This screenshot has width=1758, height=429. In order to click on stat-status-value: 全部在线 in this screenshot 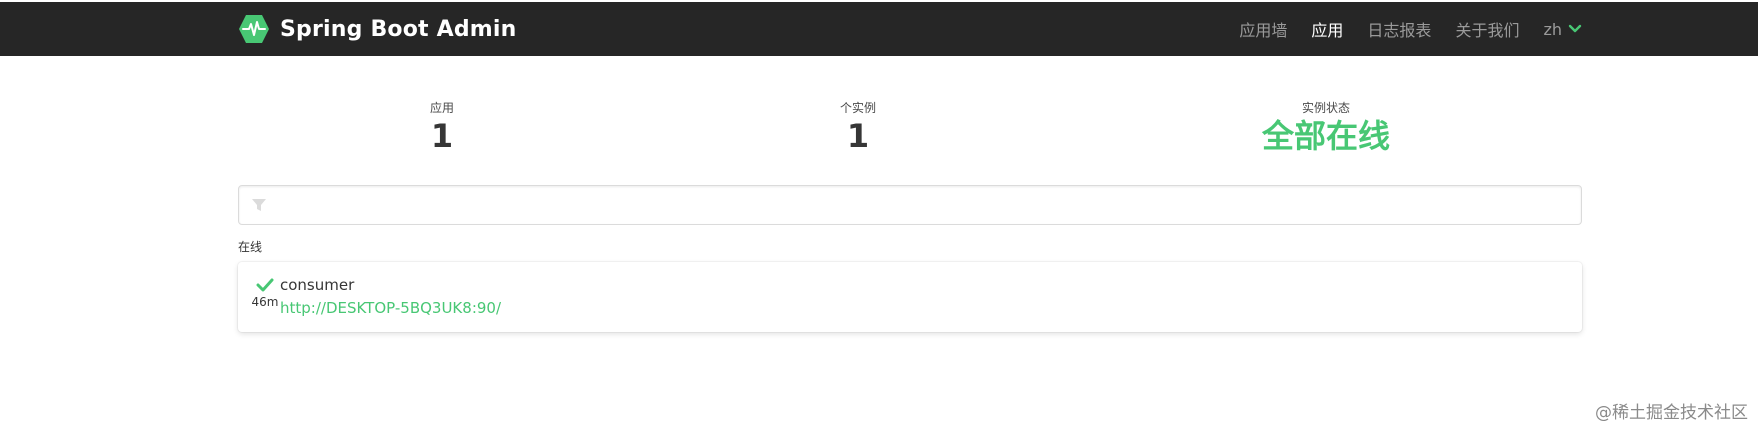, I will do `click(1326, 136)`.